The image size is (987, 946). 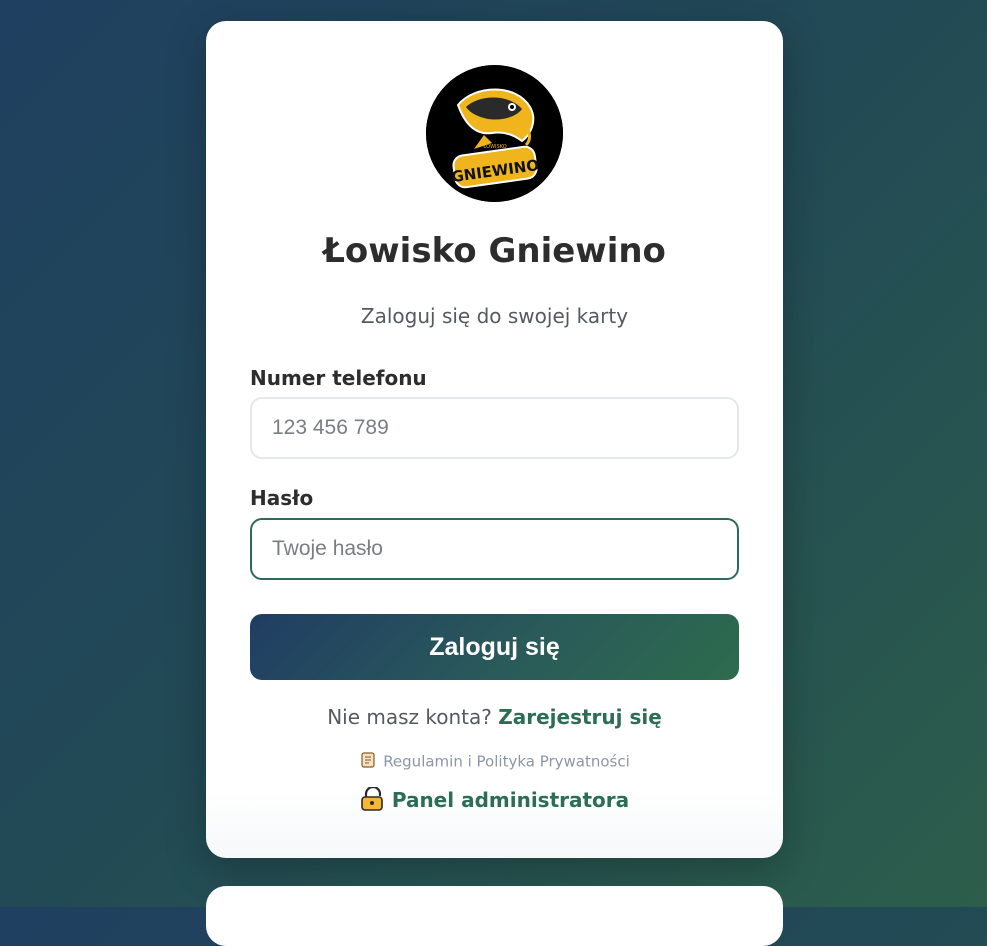 I want to click on phone-input, so click(x=494, y=428).